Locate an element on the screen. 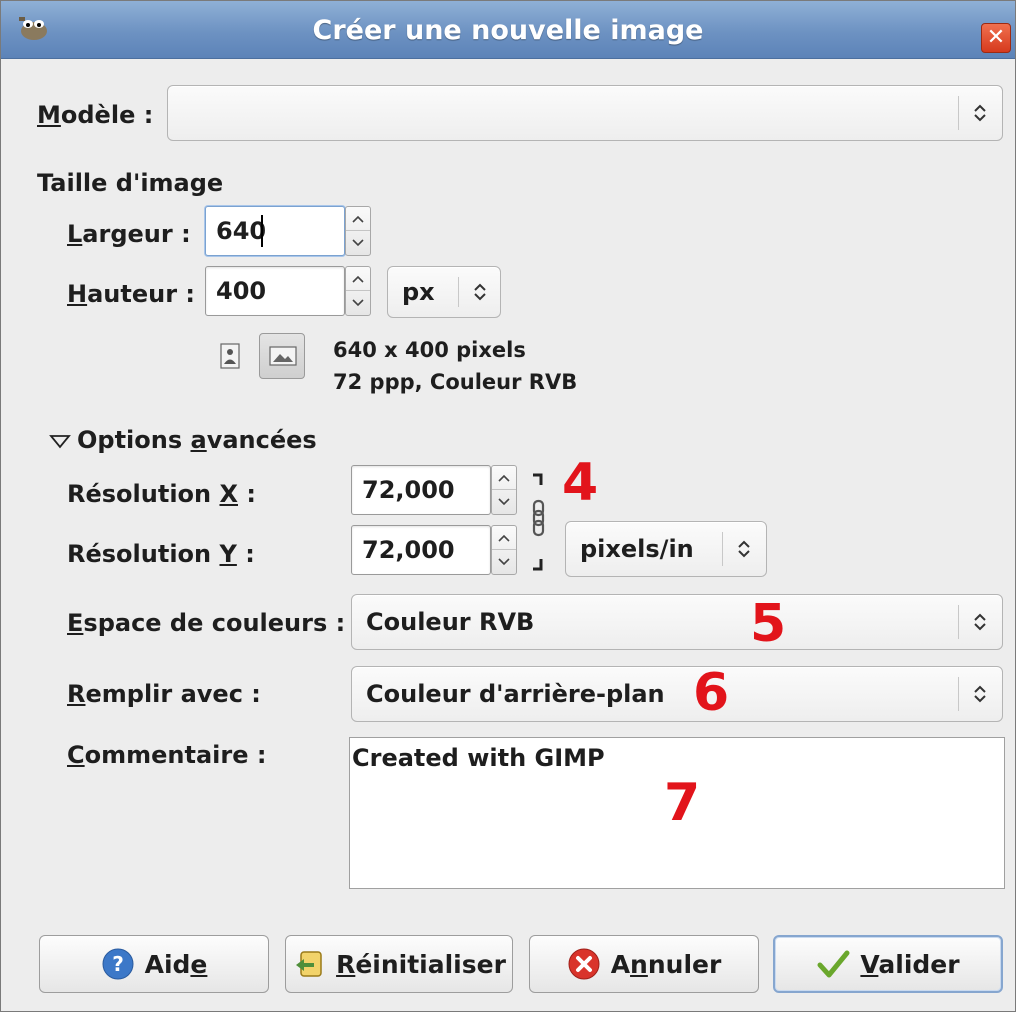  portrait-icon is located at coordinates (230, 356).